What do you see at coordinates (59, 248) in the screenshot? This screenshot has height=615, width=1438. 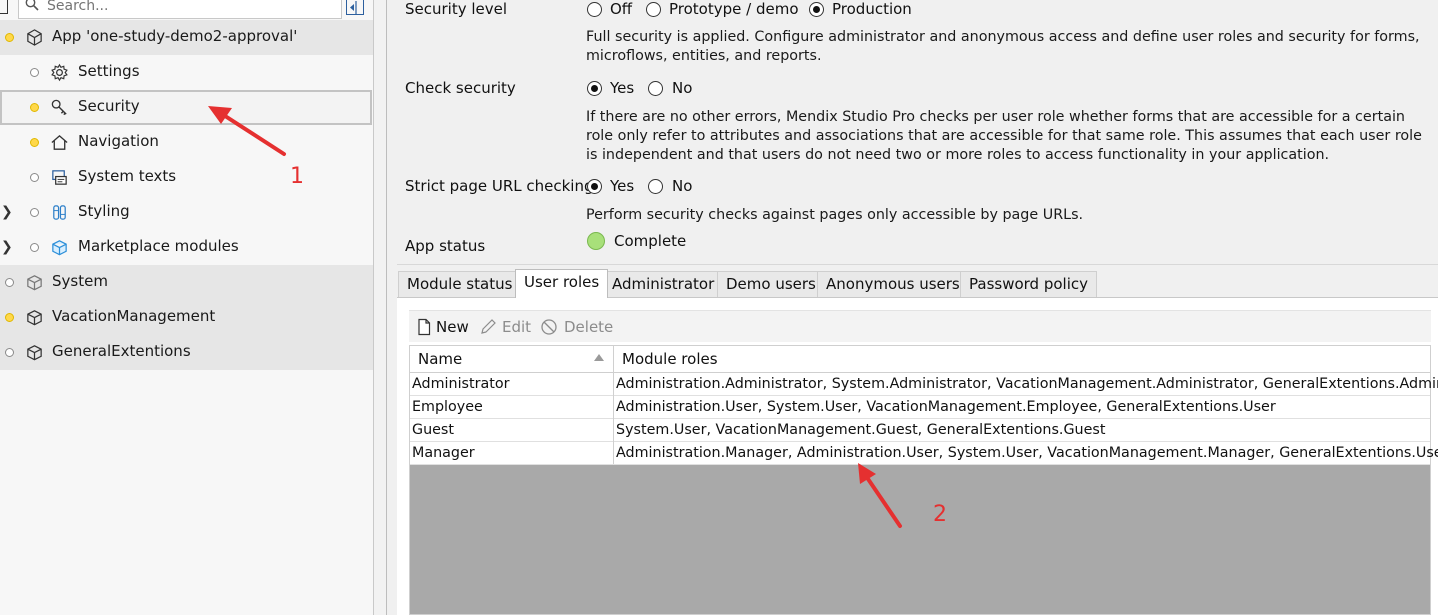 I see `marketplace-icon` at bounding box center [59, 248].